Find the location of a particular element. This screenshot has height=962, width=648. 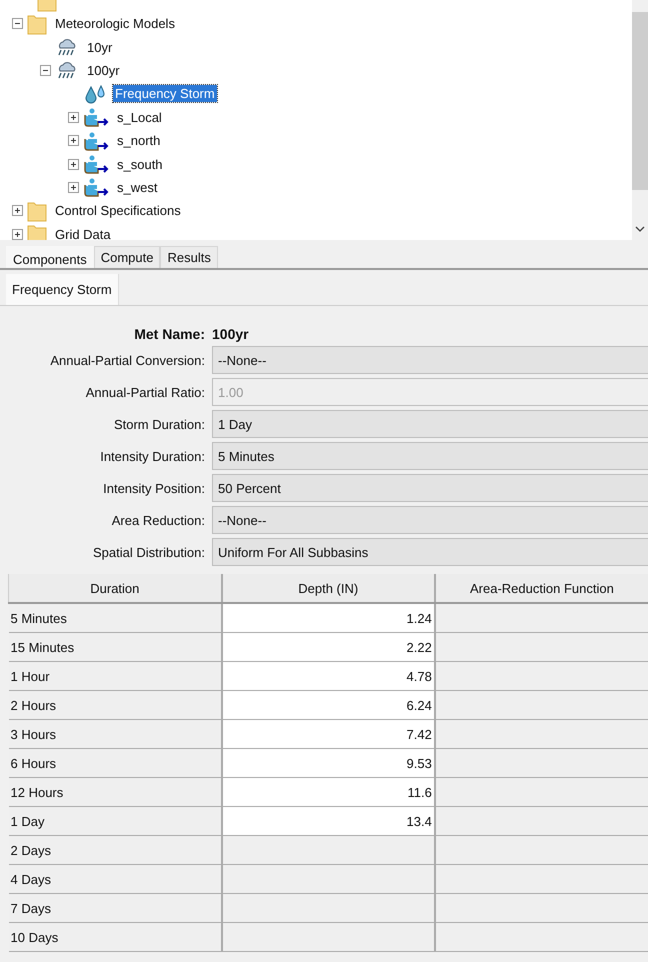

table-cell: 7.42 is located at coordinates (328, 734).